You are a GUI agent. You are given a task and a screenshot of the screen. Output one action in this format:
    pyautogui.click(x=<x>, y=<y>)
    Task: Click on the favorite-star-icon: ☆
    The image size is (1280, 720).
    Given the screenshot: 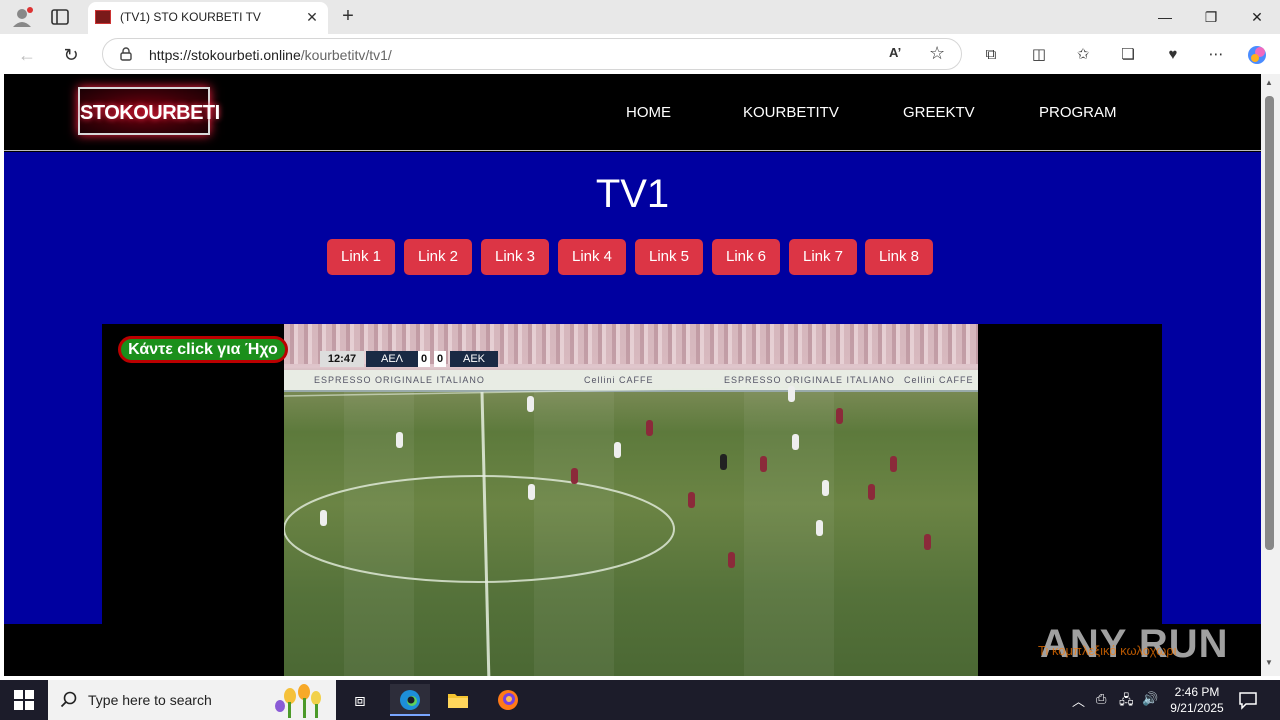 What is the action you would take?
    pyautogui.click(x=937, y=53)
    